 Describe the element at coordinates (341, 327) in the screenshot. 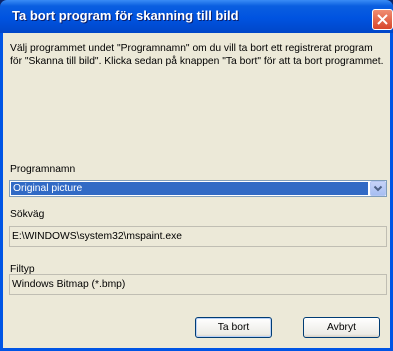

I see `cancel-button: Avbryt` at that location.